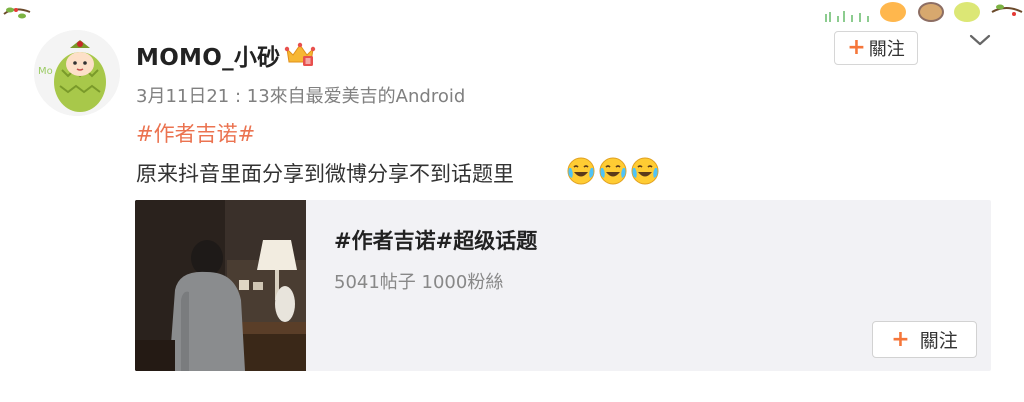 The width and height of the screenshot is (1024, 402). Describe the element at coordinates (886, 49) in the screenshot. I see `follow-button-label: 關注` at that location.